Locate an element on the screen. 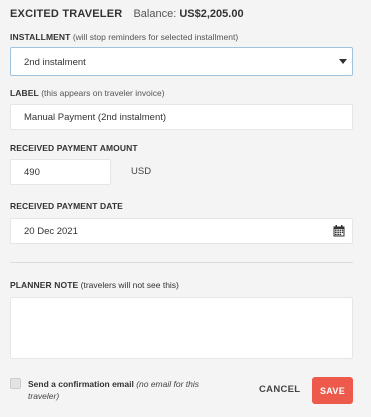 The image size is (371, 417). note-label-text: PLANNER NOTE is located at coordinates (44, 285).